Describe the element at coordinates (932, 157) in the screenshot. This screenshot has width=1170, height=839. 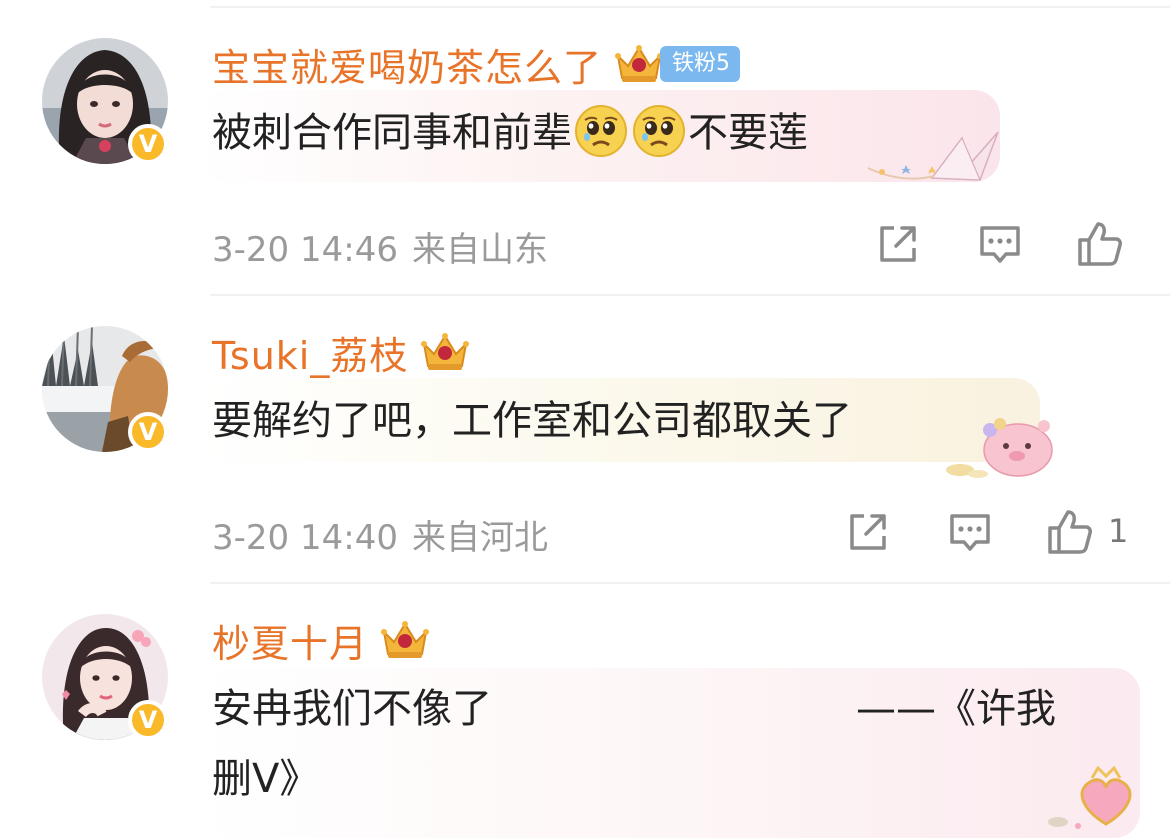
I see `paper-crane-decoration` at that location.